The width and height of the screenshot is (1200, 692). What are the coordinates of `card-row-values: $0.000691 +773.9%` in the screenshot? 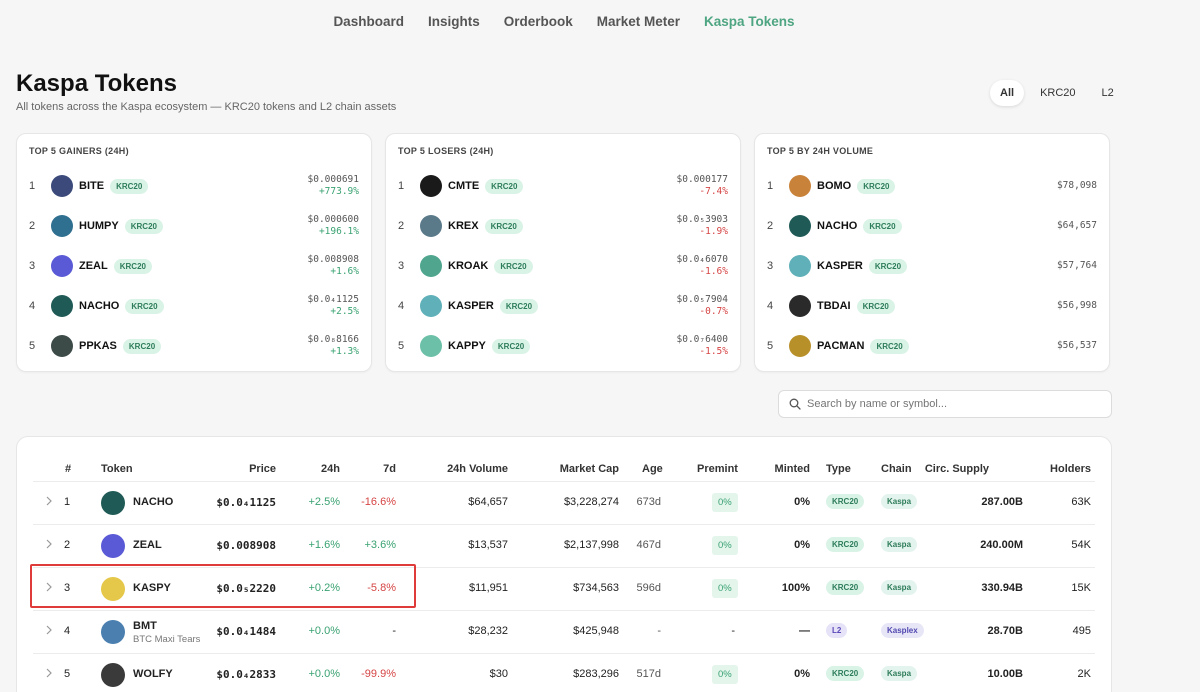 It's located at (333, 186).